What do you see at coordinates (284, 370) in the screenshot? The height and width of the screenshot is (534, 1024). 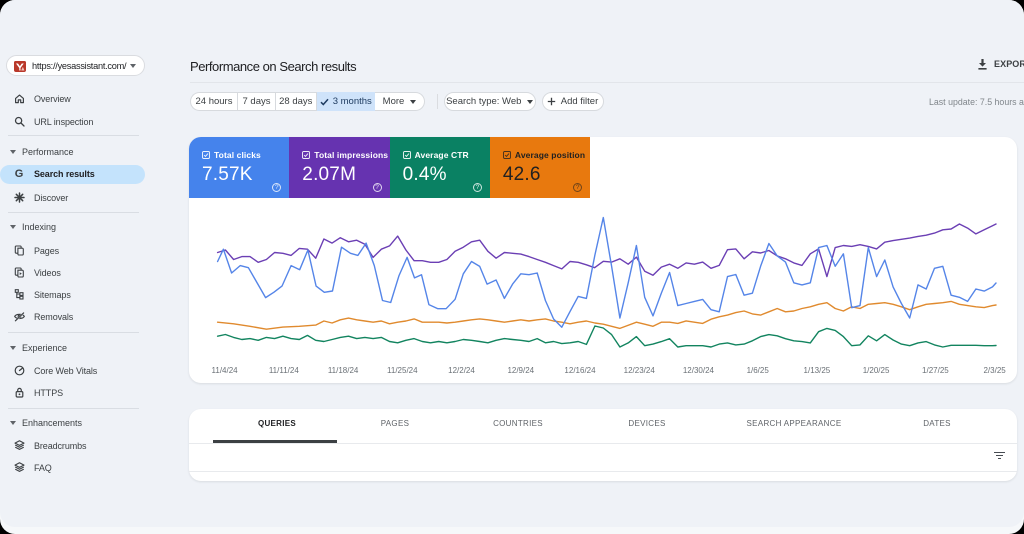 I see `svg-text: 11/11/24` at bounding box center [284, 370].